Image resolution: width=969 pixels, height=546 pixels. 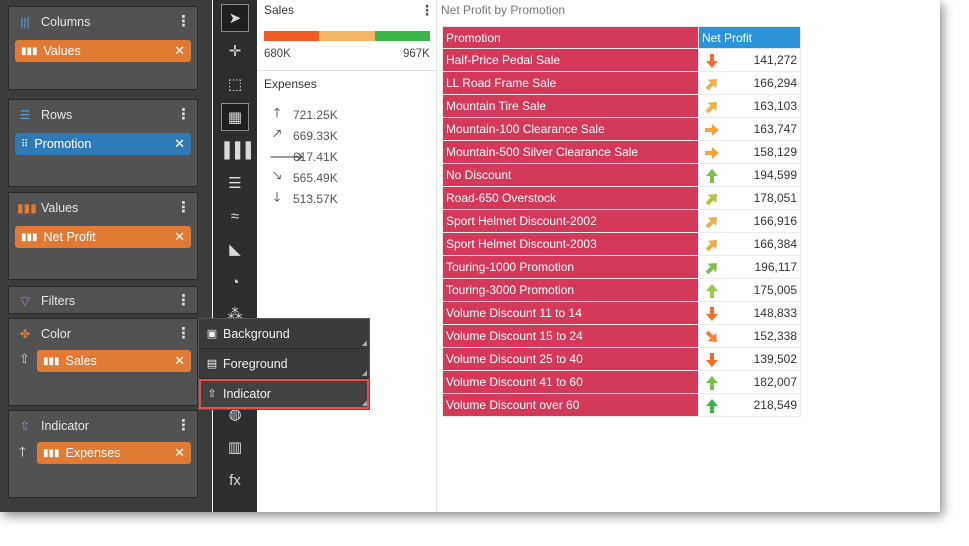 I want to click on menu-item-background: ▣ Background ◢, so click(x=284, y=334).